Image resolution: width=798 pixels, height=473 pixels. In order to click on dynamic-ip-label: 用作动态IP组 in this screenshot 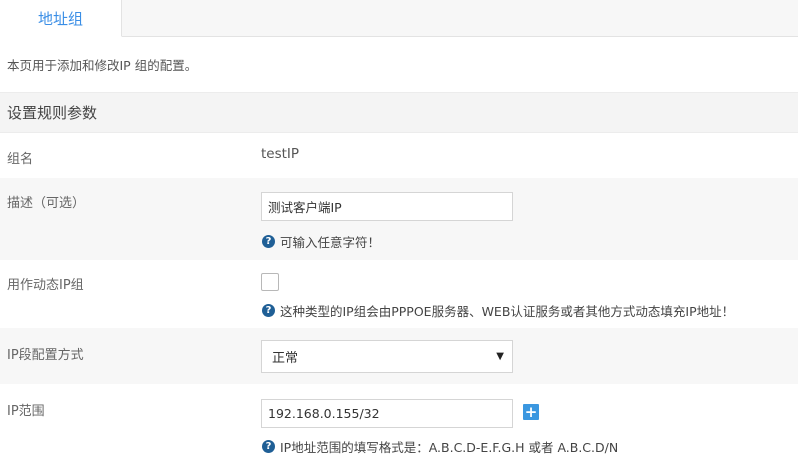, I will do `click(45, 285)`.